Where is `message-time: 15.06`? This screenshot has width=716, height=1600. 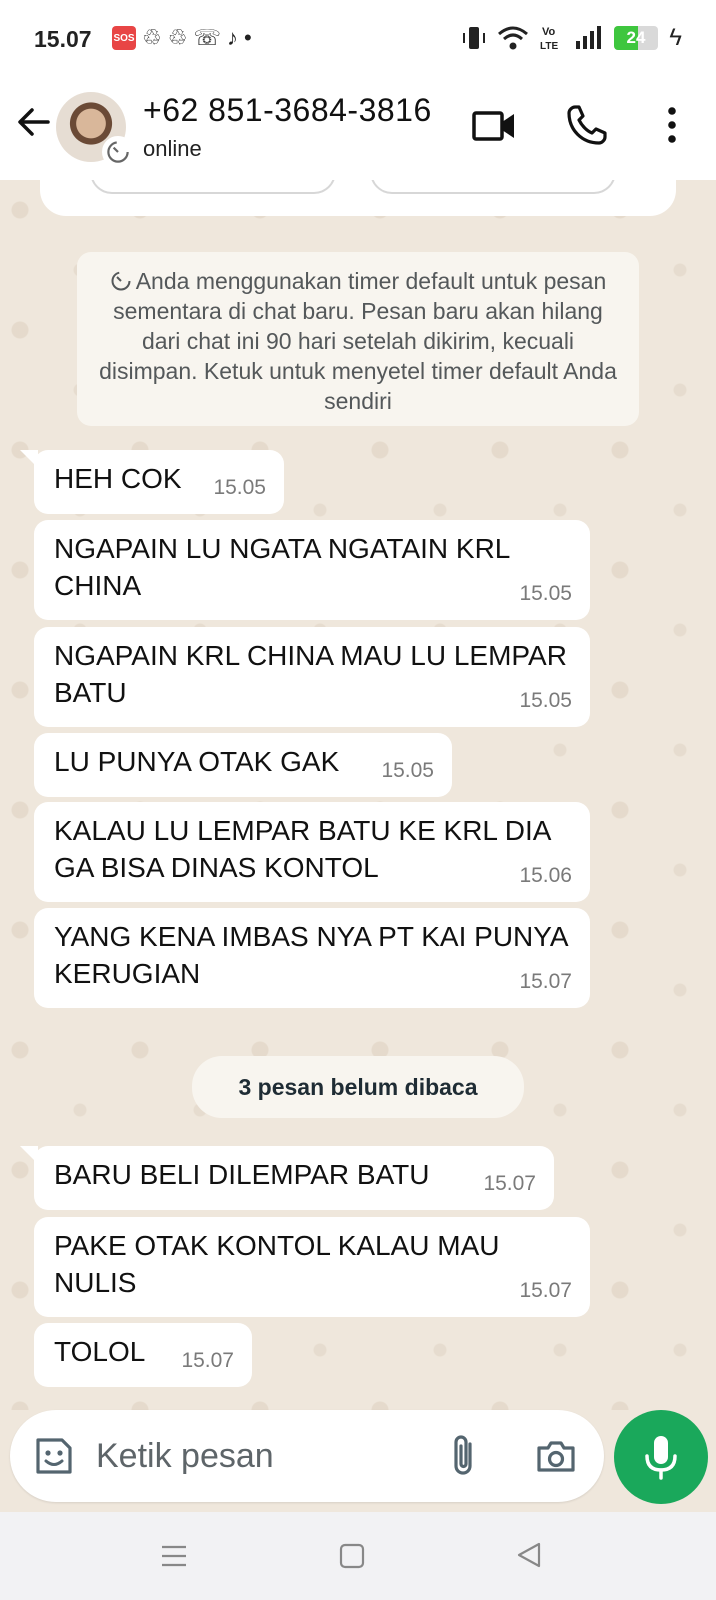
message-time: 15.06 is located at coordinates (545, 875).